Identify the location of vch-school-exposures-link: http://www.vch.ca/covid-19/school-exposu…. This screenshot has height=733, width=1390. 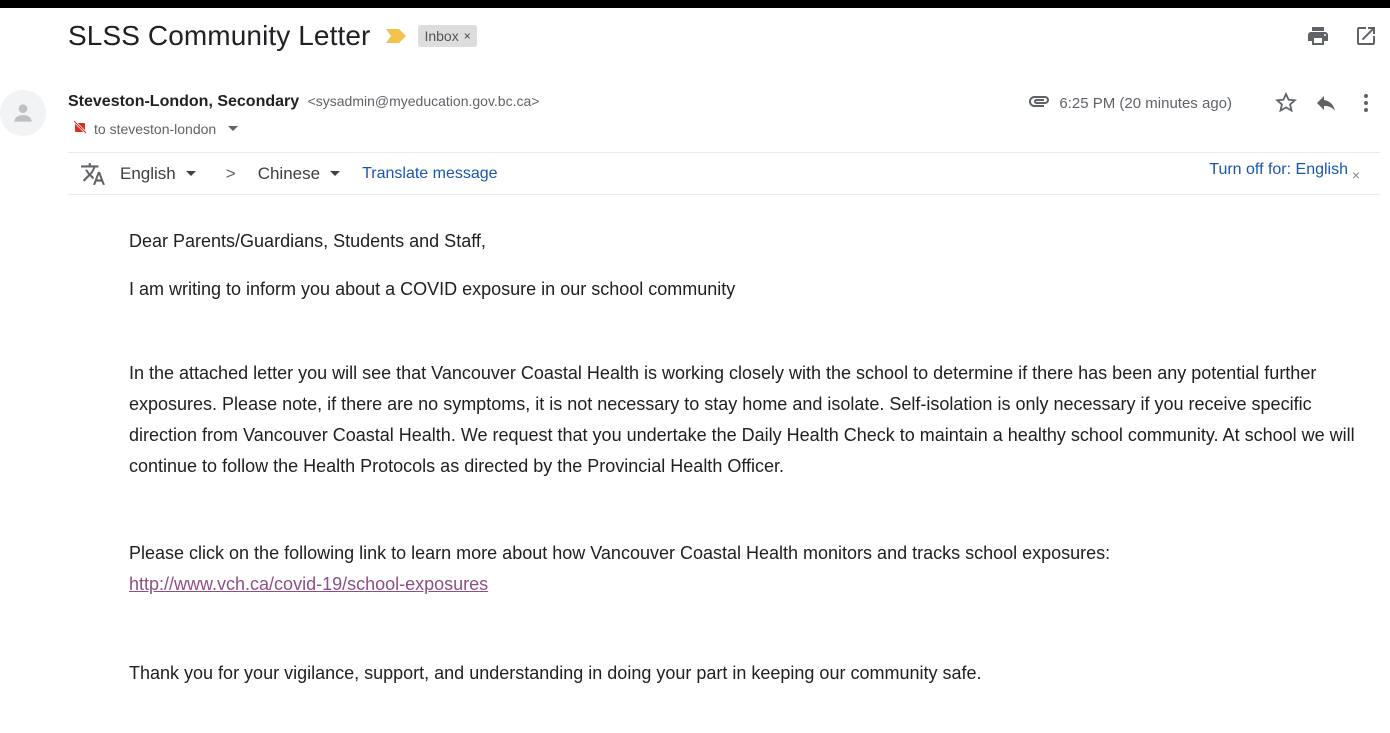
(308, 584).